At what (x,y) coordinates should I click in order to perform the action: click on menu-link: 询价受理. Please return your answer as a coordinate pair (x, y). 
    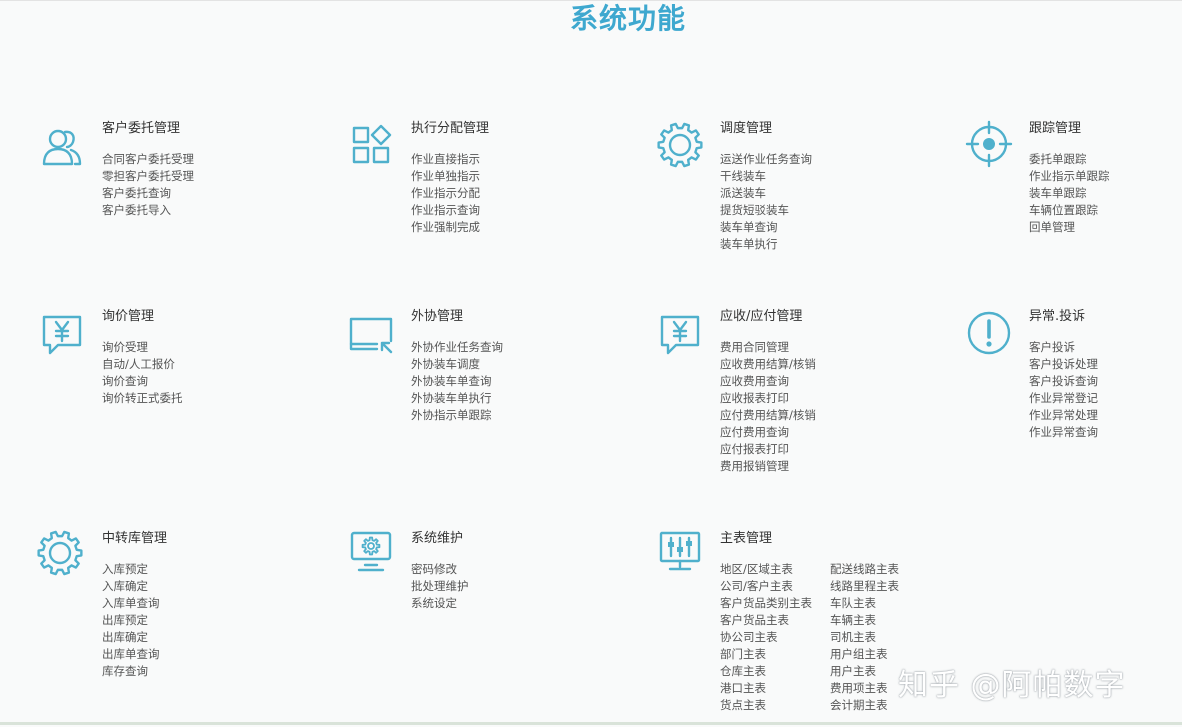
    Looking at the image, I should click on (142, 347).